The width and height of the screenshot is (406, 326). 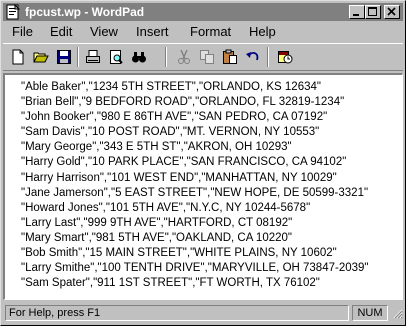 I want to click on paste-button, so click(x=230, y=57).